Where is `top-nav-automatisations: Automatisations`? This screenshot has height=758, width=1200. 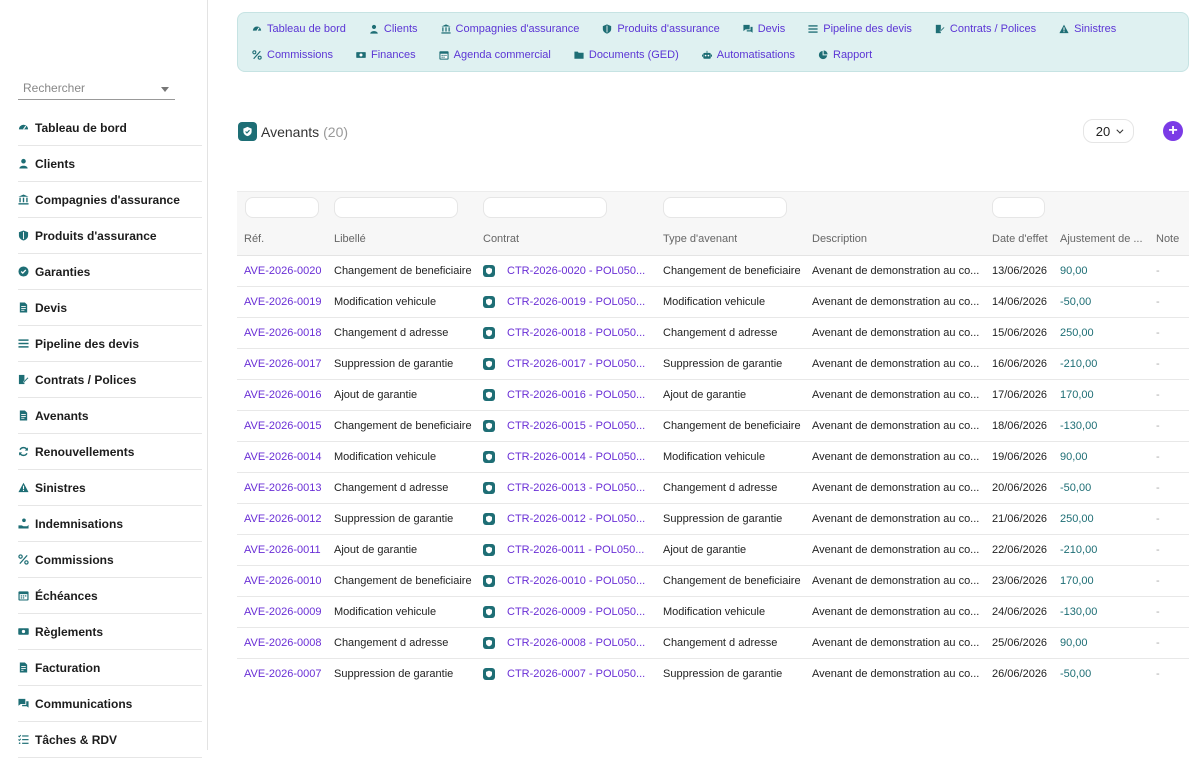 top-nav-automatisations: Automatisations is located at coordinates (748, 55).